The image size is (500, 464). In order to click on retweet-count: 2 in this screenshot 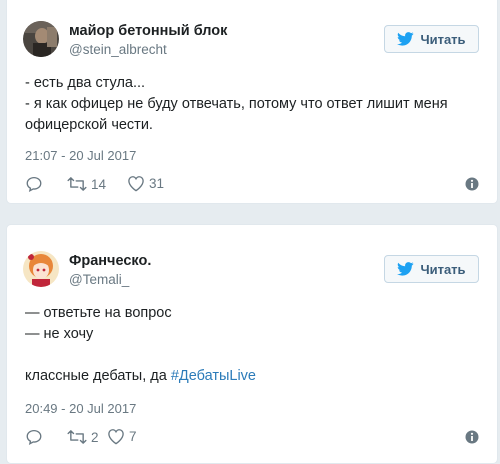, I will do `click(95, 437)`.